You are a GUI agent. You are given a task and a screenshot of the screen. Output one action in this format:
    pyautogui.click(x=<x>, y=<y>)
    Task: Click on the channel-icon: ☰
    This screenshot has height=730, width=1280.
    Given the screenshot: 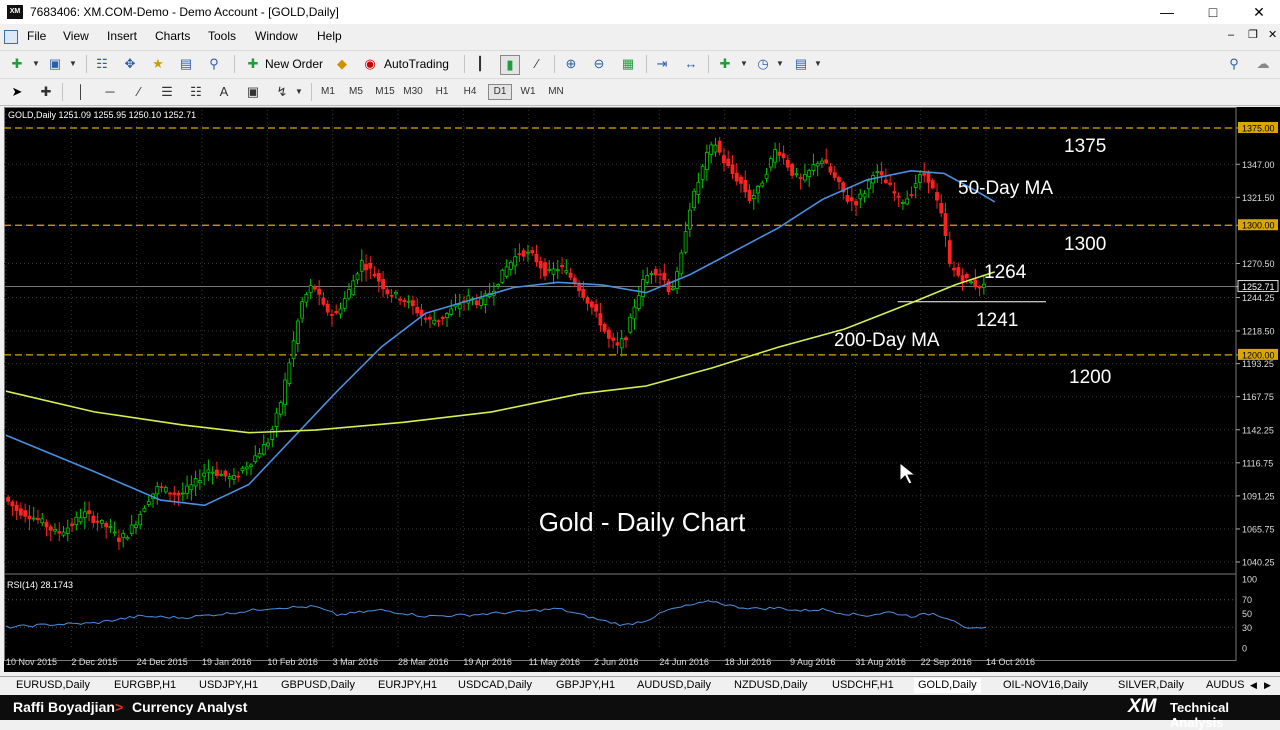 What is the action you would take?
    pyautogui.click(x=167, y=92)
    